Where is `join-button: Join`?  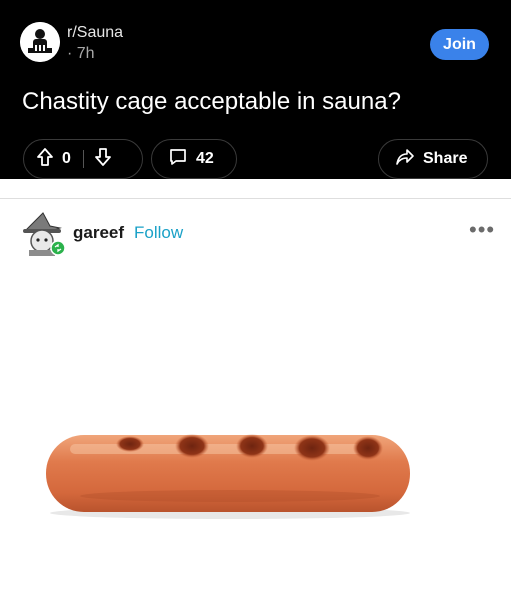 join-button: Join is located at coordinates (459, 44).